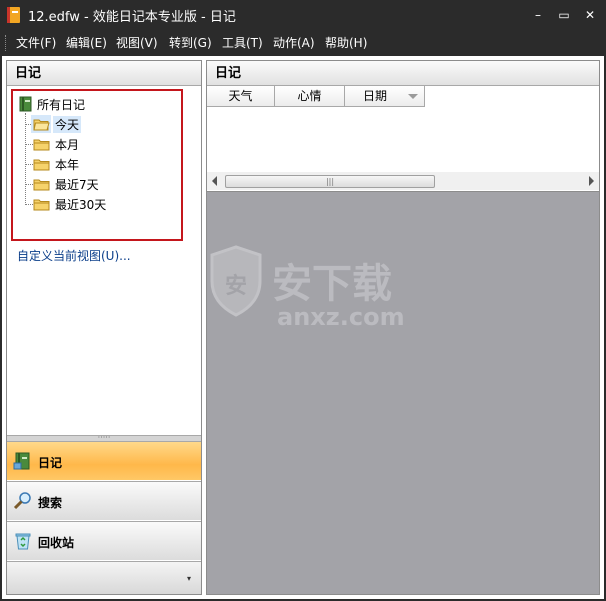 The image size is (606, 601). What do you see at coordinates (132, 17) in the screenshot?
I see `window-title: 12.edfw - 效能日记本专业版 - 日记` at bounding box center [132, 17].